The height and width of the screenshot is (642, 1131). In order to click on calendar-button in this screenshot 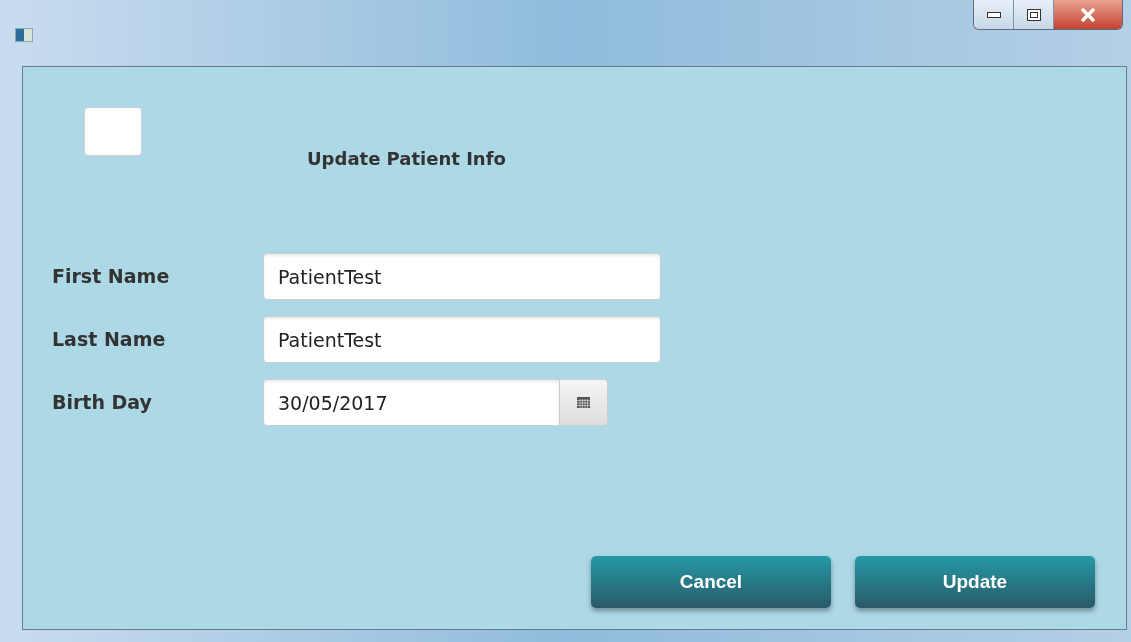, I will do `click(584, 402)`.